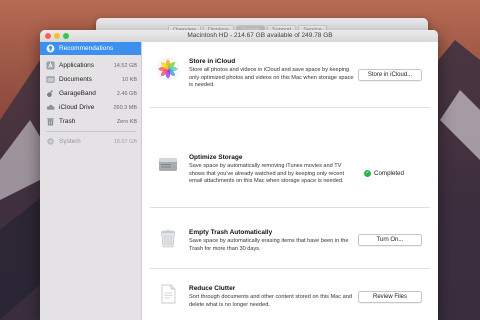 Image resolution: width=480 pixels, height=320 pixels. I want to click on lightbulb-icon, so click(50, 48).